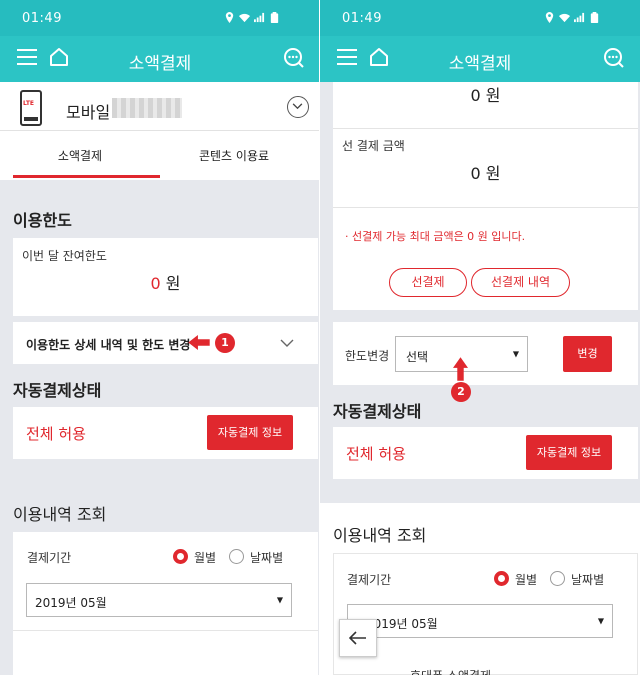  Describe the element at coordinates (485, 353) in the screenshot. I see `limit-change-card: 한도변경 선택 ▼ 변경` at that location.